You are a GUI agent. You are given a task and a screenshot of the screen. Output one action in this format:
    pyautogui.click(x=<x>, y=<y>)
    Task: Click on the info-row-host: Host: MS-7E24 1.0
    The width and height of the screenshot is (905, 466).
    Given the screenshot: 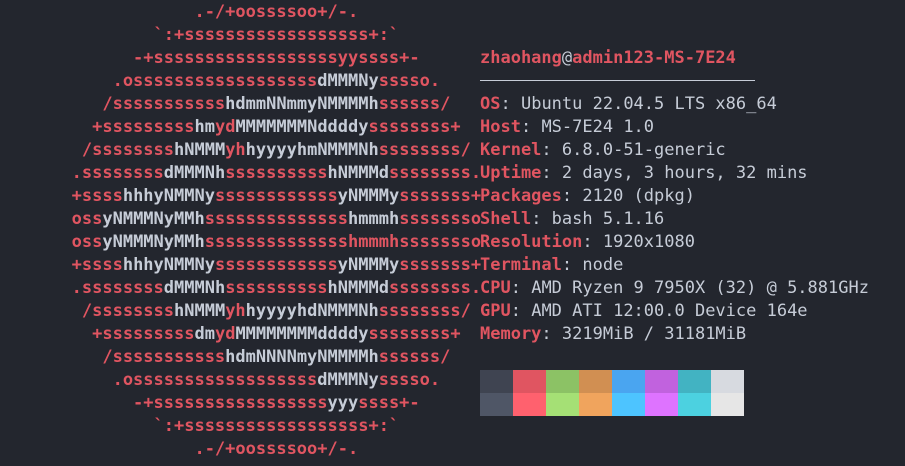 What is the action you would take?
    pyautogui.click(x=567, y=127)
    